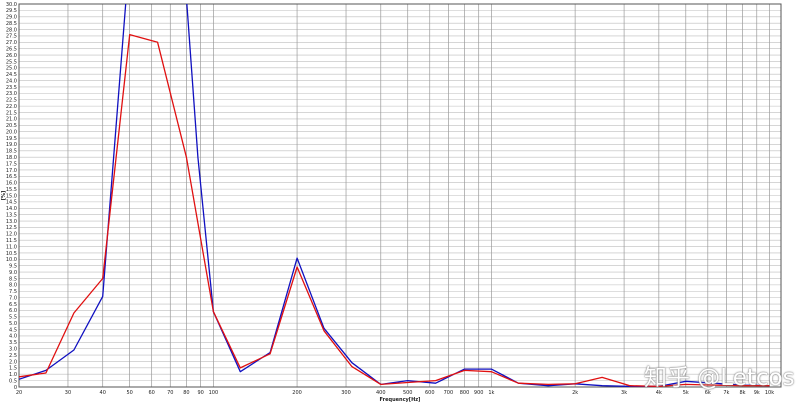  Describe the element at coordinates (400, 400) in the screenshot. I see `x-axis-title: Frequency[Hz]` at that location.